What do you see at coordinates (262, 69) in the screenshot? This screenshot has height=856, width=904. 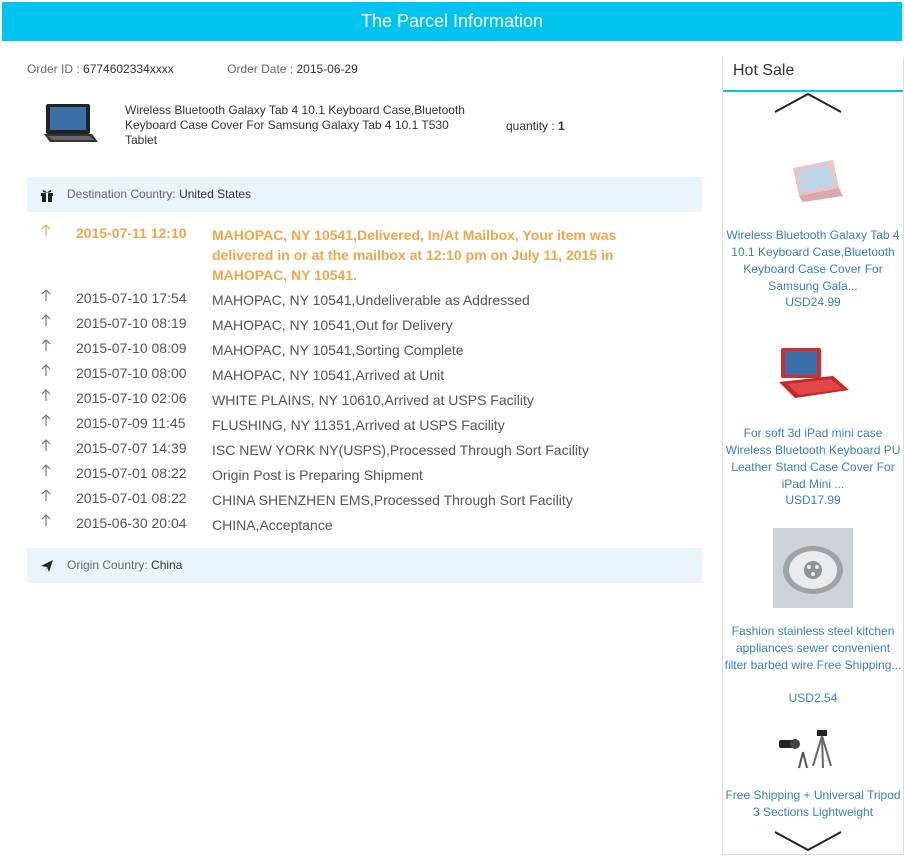 I see `order-date-label: Order Date :` at bounding box center [262, 69].